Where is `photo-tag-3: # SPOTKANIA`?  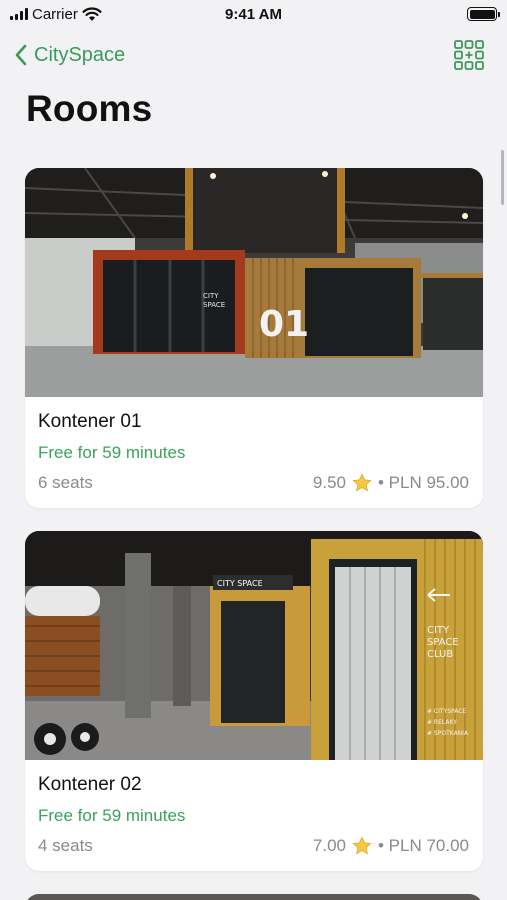
photo-tag-3: # SPOTKANIA is located at coordinates (448, 733).